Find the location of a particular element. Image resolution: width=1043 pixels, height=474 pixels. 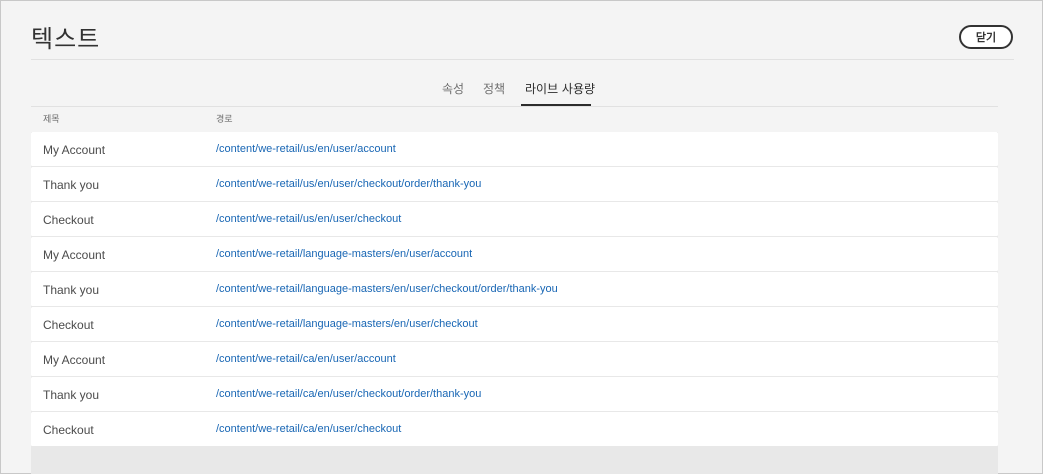

row-path-link: /content/we-retail/ca/en/user/checkout is located at coordinates (308, 429).